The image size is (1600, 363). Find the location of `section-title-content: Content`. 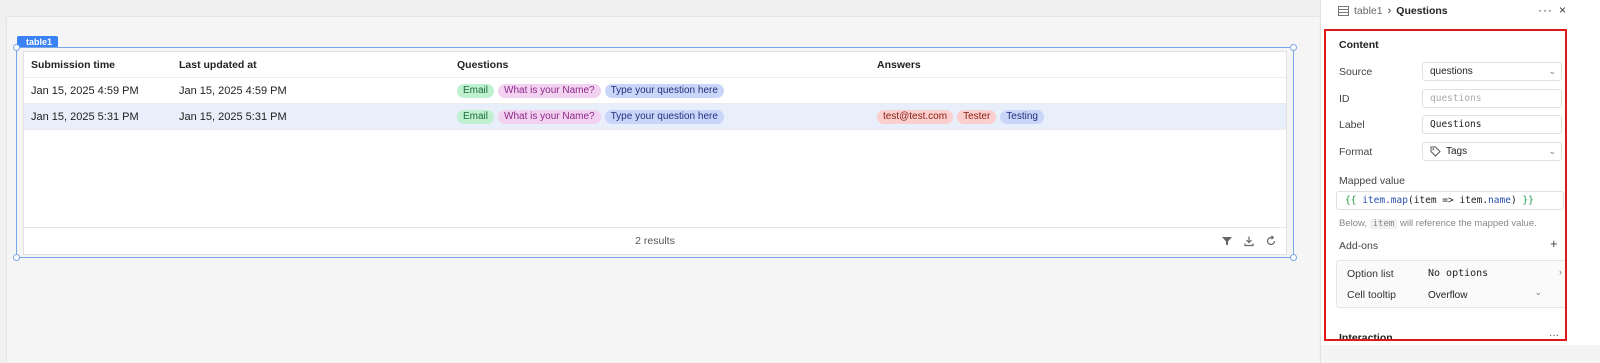

section-title-content: Content is located at coordinates (1359, 45).